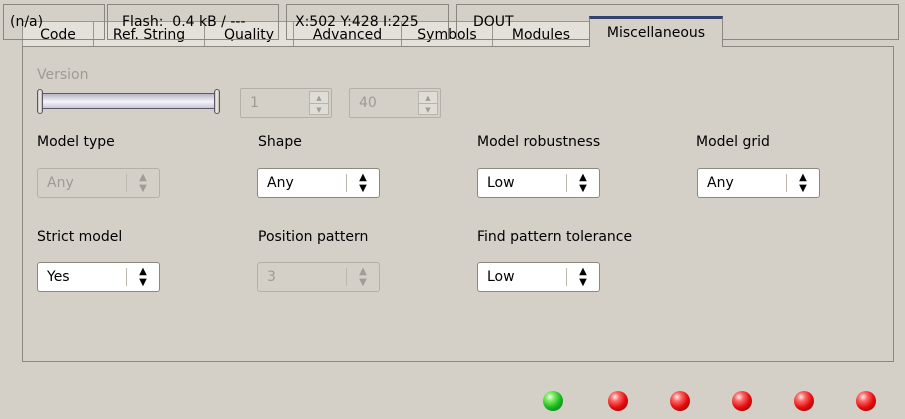  I want to click on shape-label: Shape, so click(280, 142).